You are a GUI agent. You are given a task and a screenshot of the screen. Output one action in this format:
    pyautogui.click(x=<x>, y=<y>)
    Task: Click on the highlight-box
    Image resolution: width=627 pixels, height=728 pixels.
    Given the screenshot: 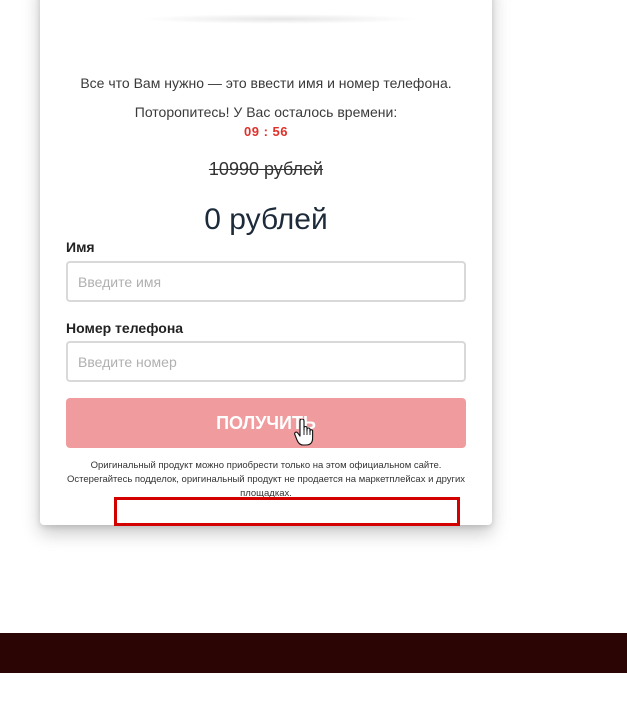 What is the action you would take?
    pyautogui.click(x=287, y=511)
    